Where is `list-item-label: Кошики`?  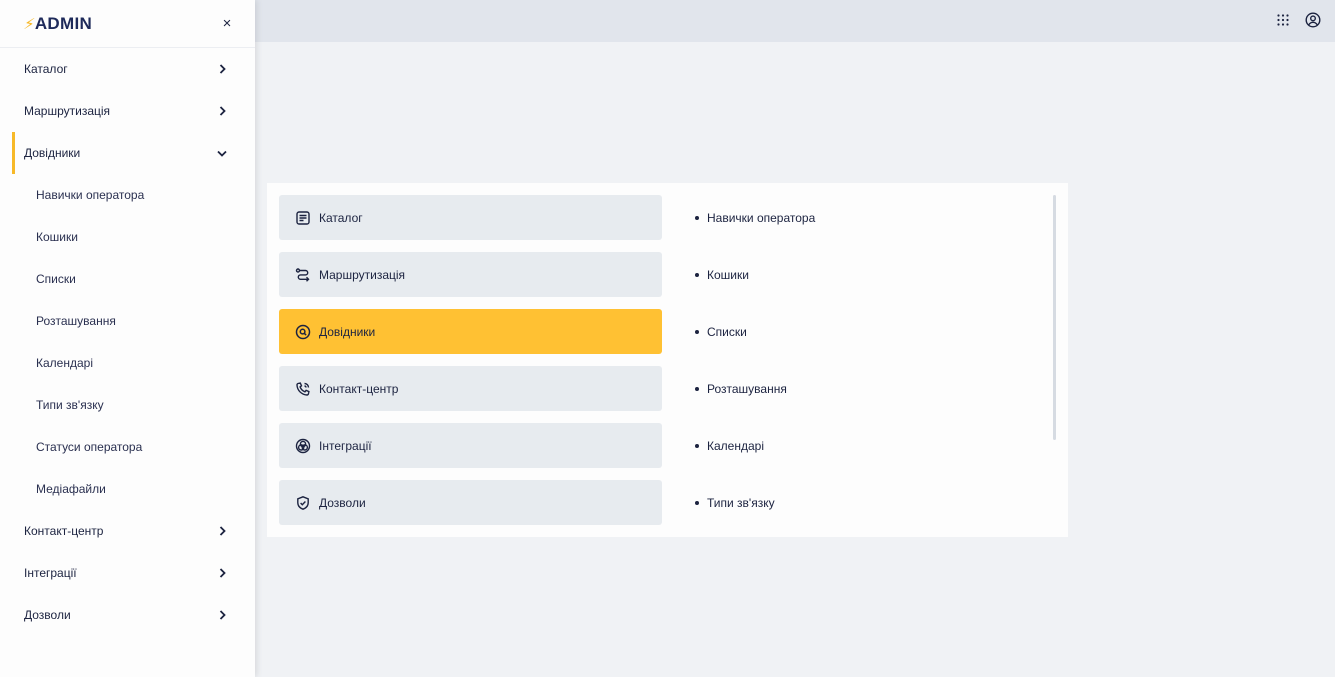
list-item-label: Кошики is located at coordinates (728, 274).